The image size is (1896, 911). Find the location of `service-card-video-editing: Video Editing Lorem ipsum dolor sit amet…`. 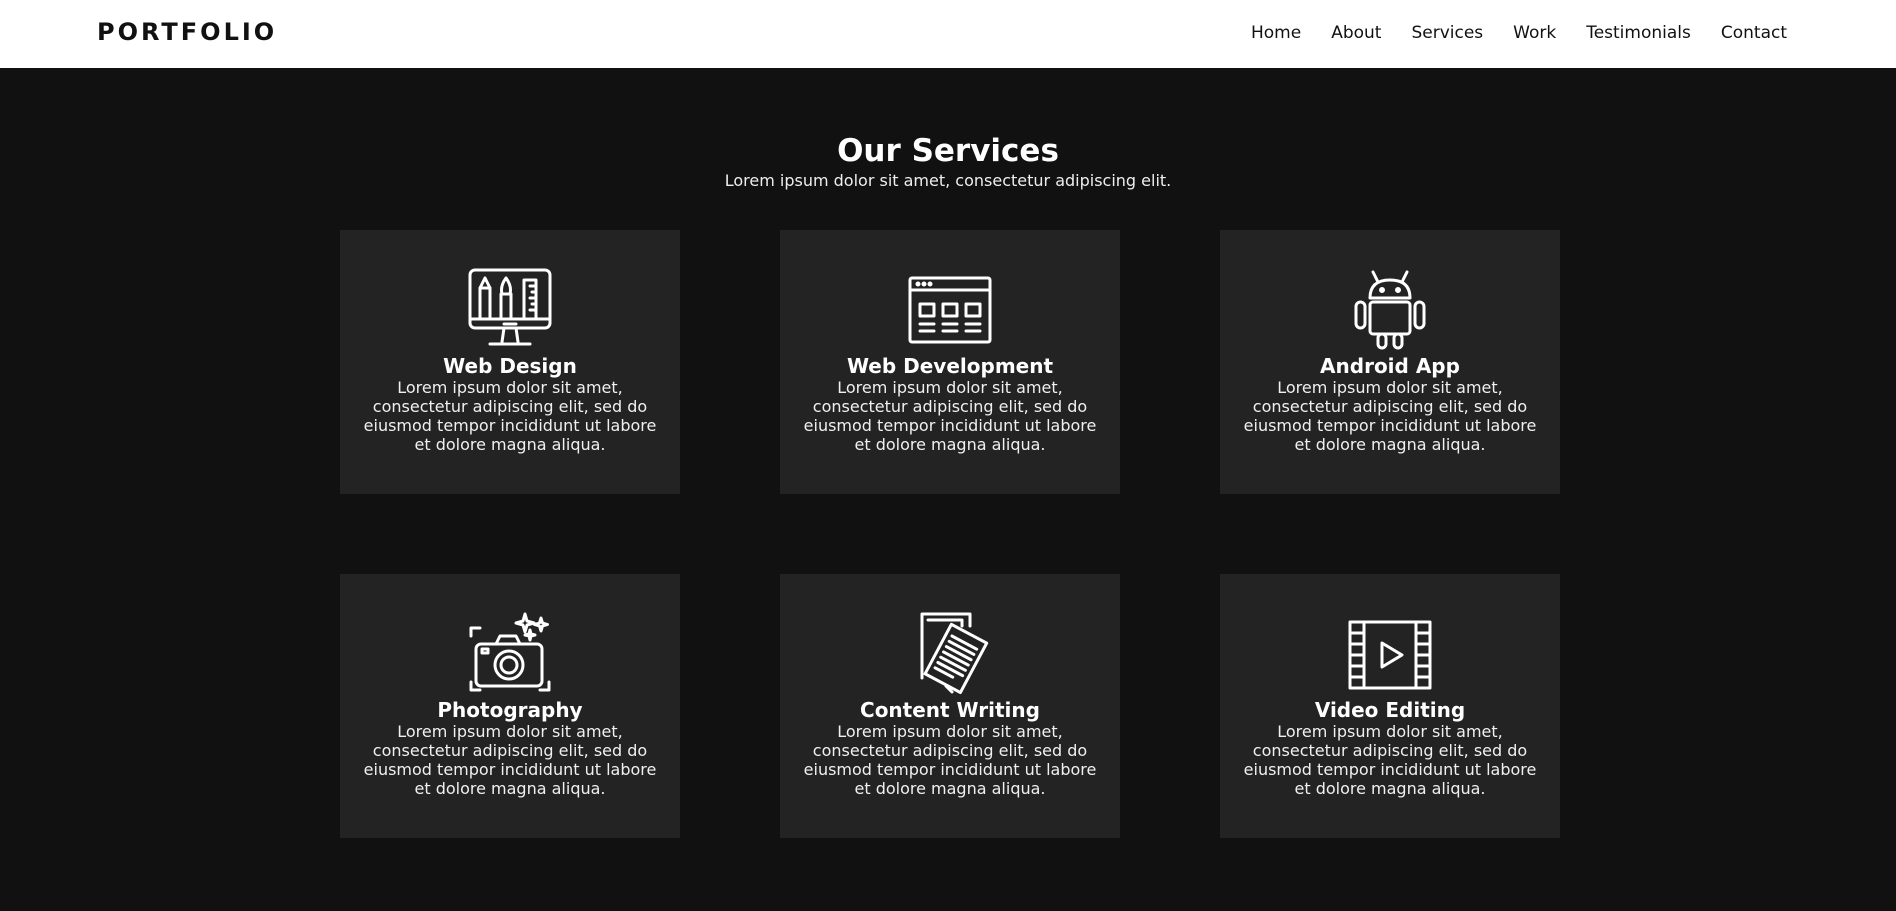

service-card-video-editing: Video Editing Lorem ipsum dolor sit amet… is located at coordinates (1390, 706).